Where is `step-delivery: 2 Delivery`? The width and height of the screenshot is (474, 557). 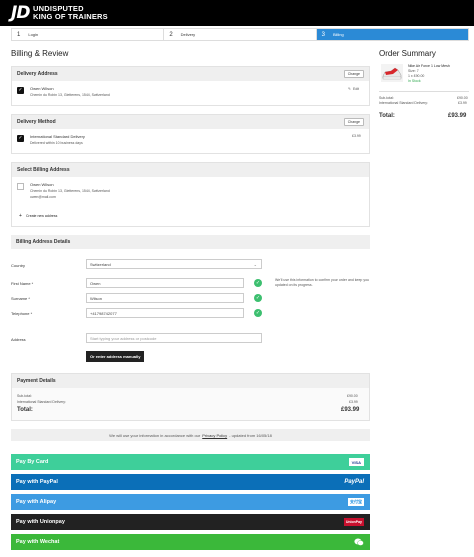 step-delivery: 2 Delivery is located at coordinates (240, 34).